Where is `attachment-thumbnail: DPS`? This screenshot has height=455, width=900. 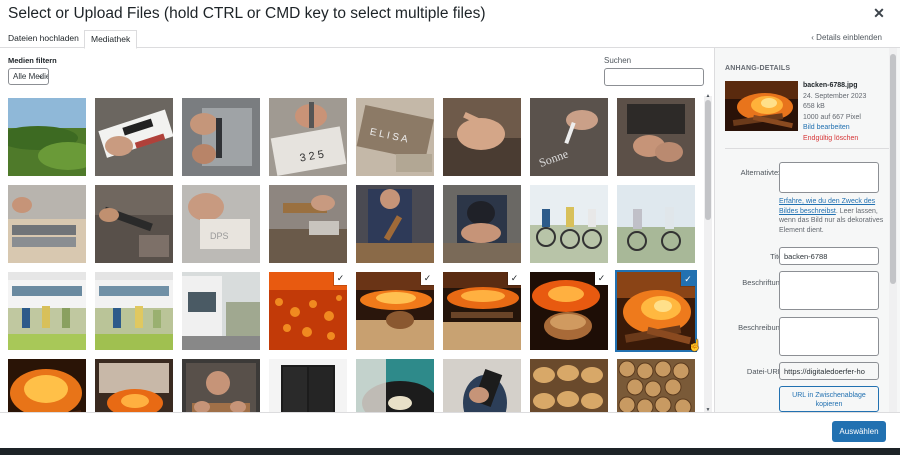 attachment-thumbnail: DPS is located at coordinates (221, 224).